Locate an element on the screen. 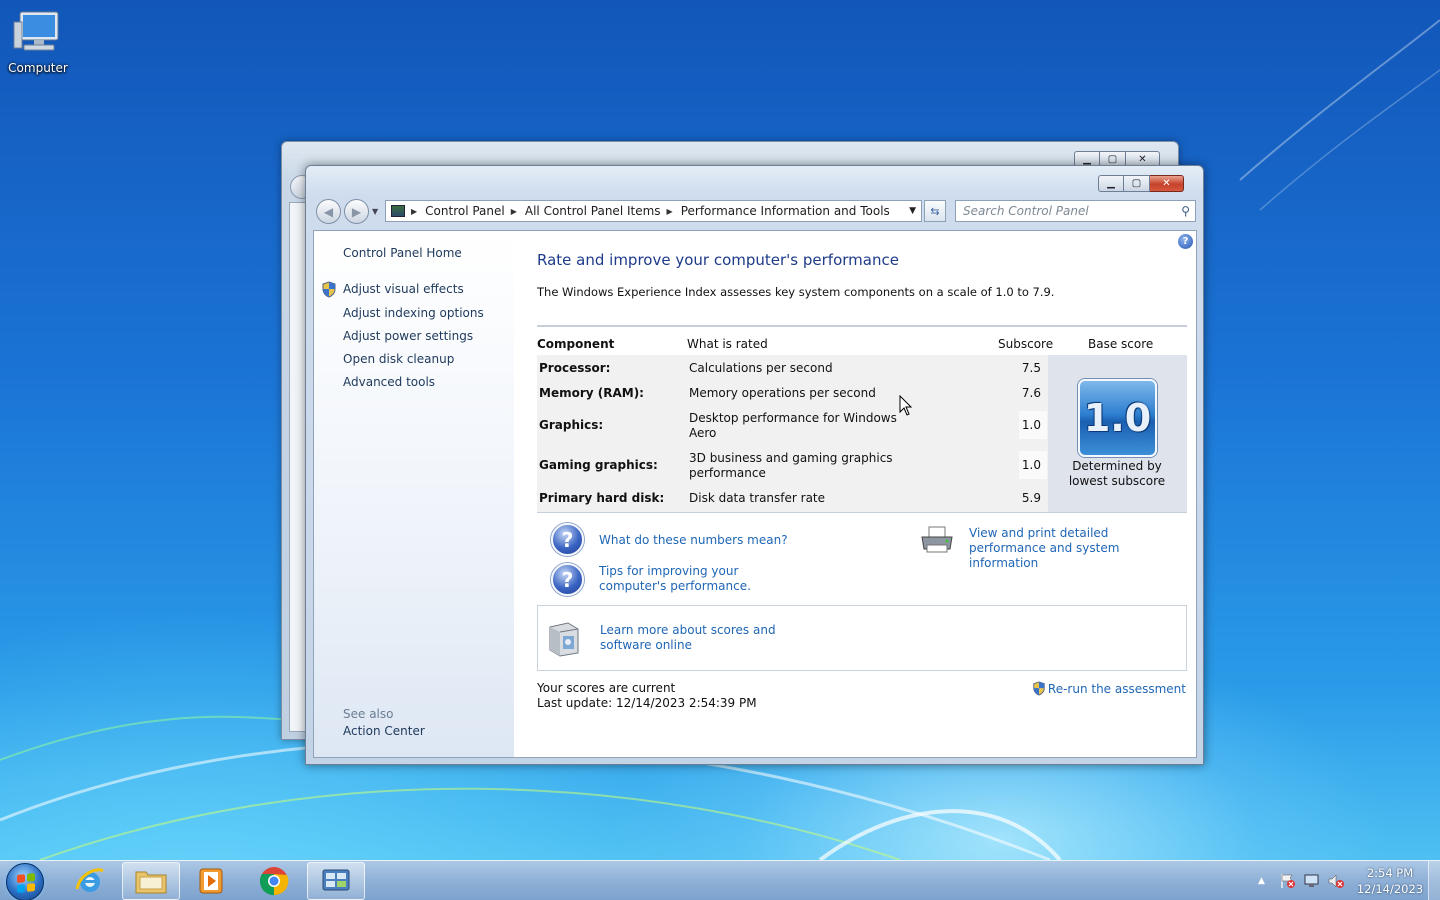 The image size is (1440, 900). volume-muted-icon is located at coordinates (1336, 881).